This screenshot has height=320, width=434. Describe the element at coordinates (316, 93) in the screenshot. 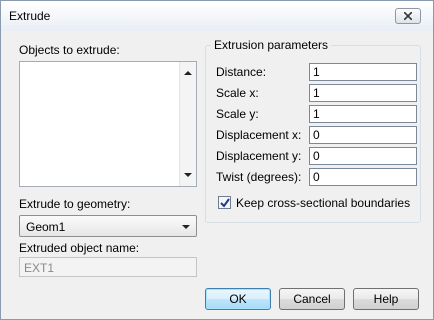

I see `scale-x-value: 1` at that location.